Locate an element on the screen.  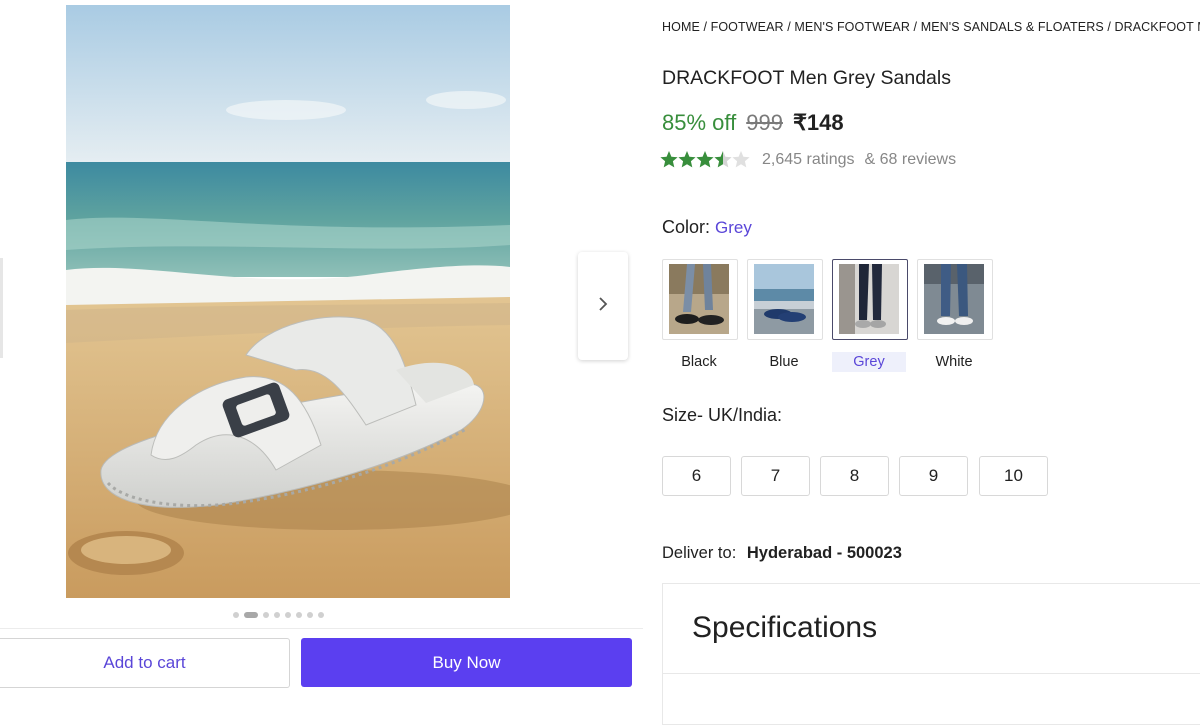
black-sandal-thumbnail is located at coordinates (699, 299).